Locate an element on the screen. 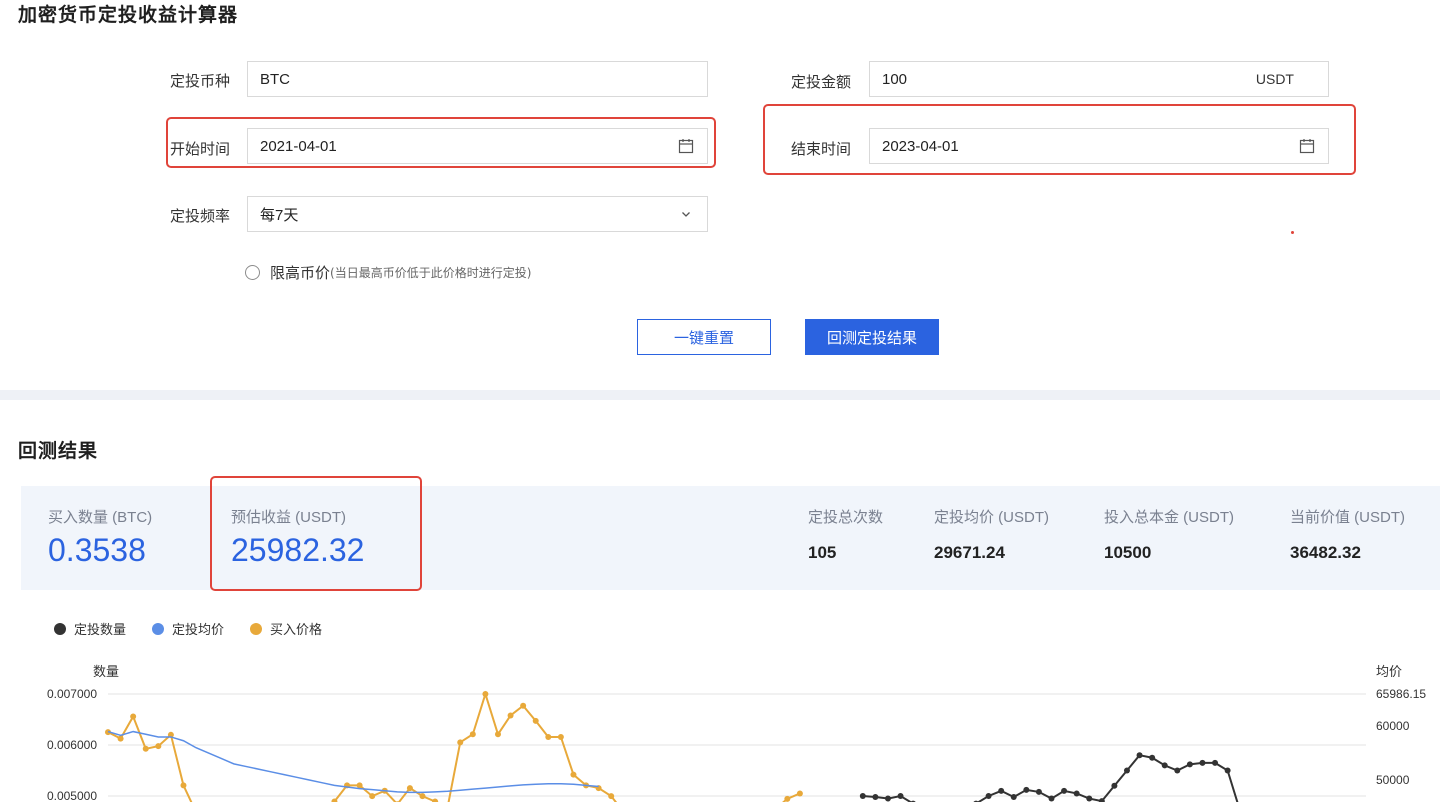 The height and width of the screenshot is (802, 1440). stat-current-value-value: 36482.32 is located at coordinates (1325, 552).